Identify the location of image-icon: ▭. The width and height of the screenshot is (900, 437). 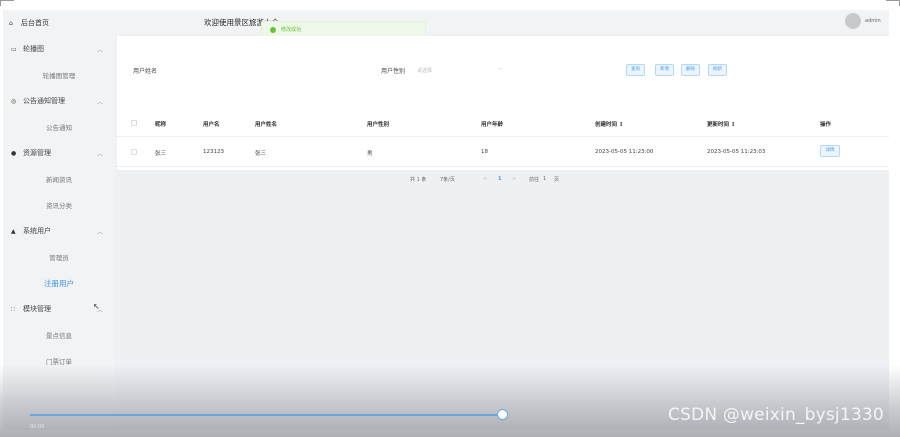
(14, 49).